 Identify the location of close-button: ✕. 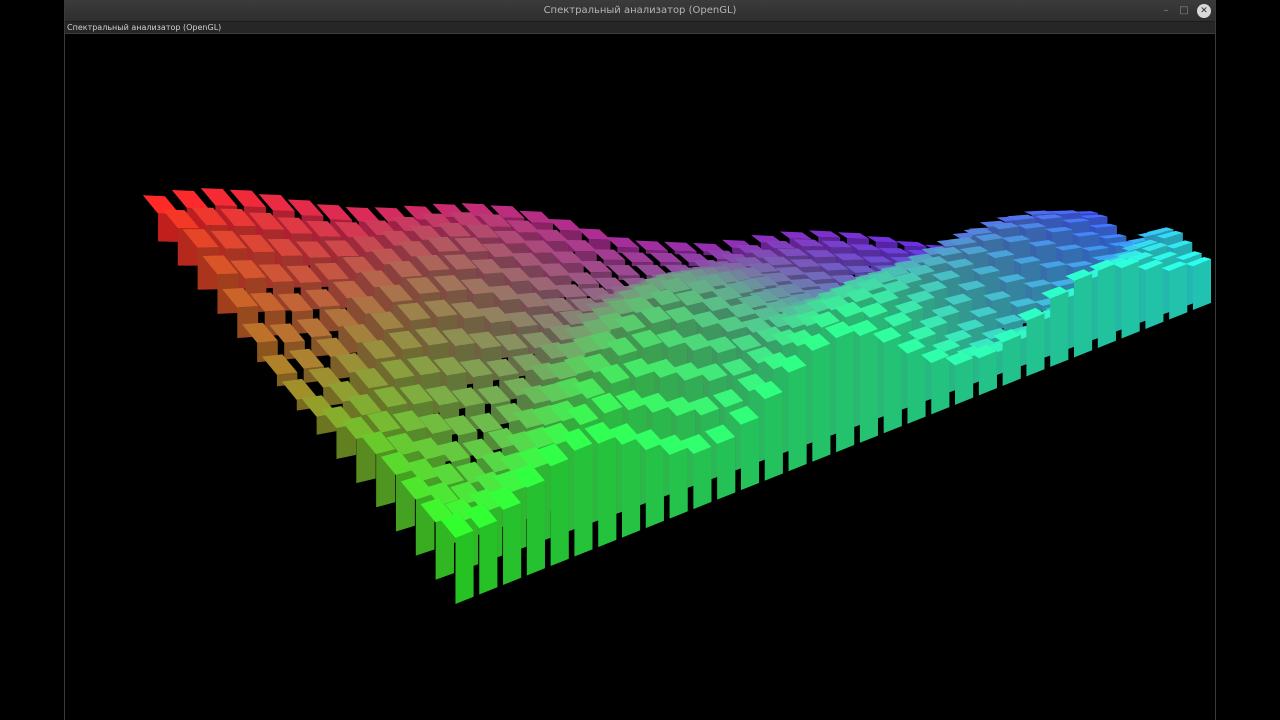
(1204, 11).